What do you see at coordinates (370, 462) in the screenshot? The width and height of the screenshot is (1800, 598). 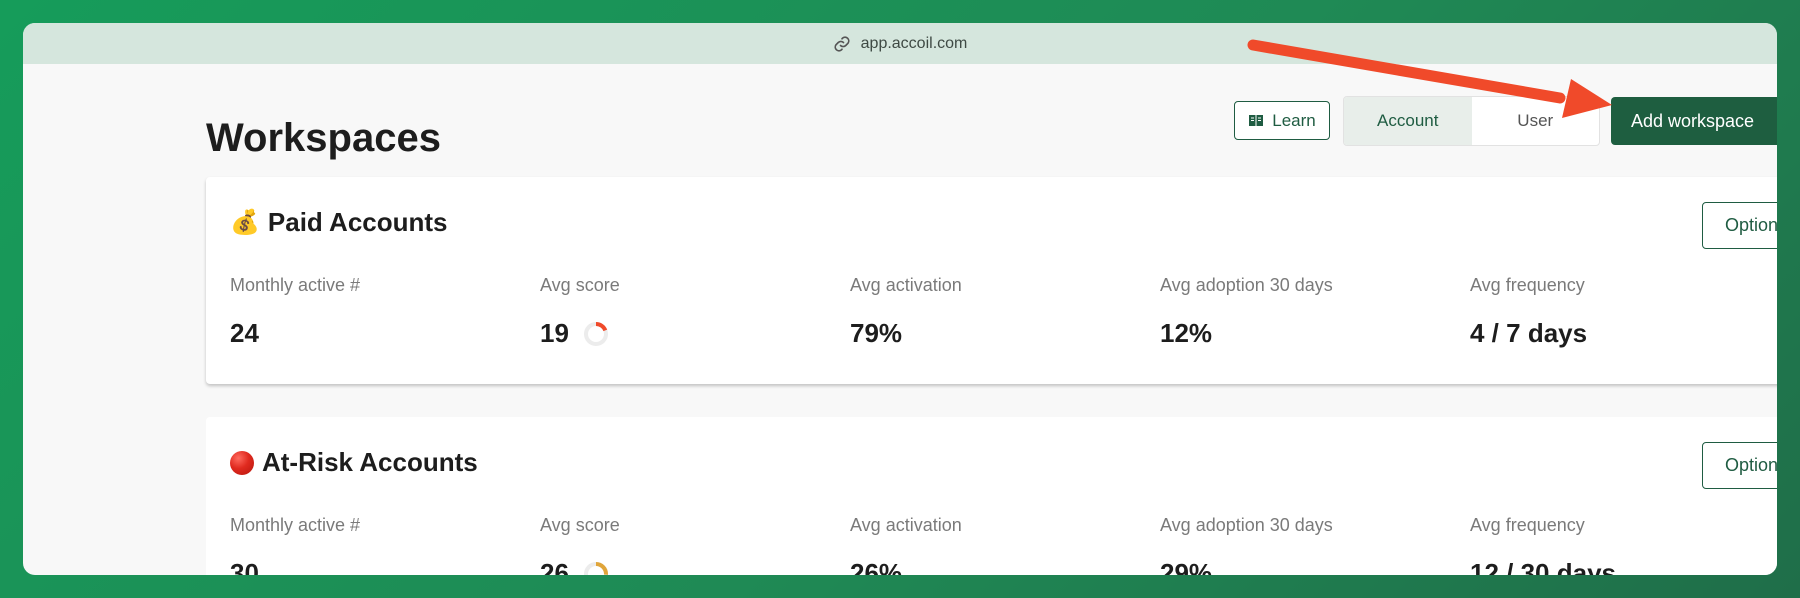 I see `workspace-name: At-Risk Accounts` at bounding box center [370, 462].